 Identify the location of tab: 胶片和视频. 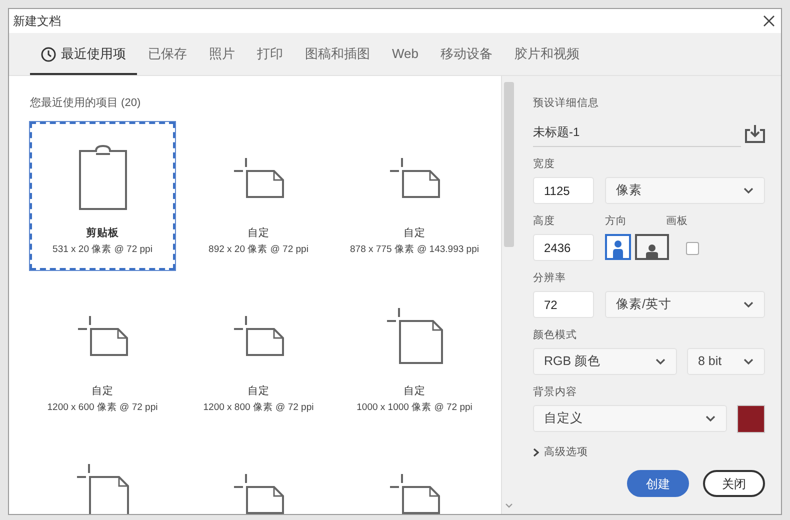
(547, 55).